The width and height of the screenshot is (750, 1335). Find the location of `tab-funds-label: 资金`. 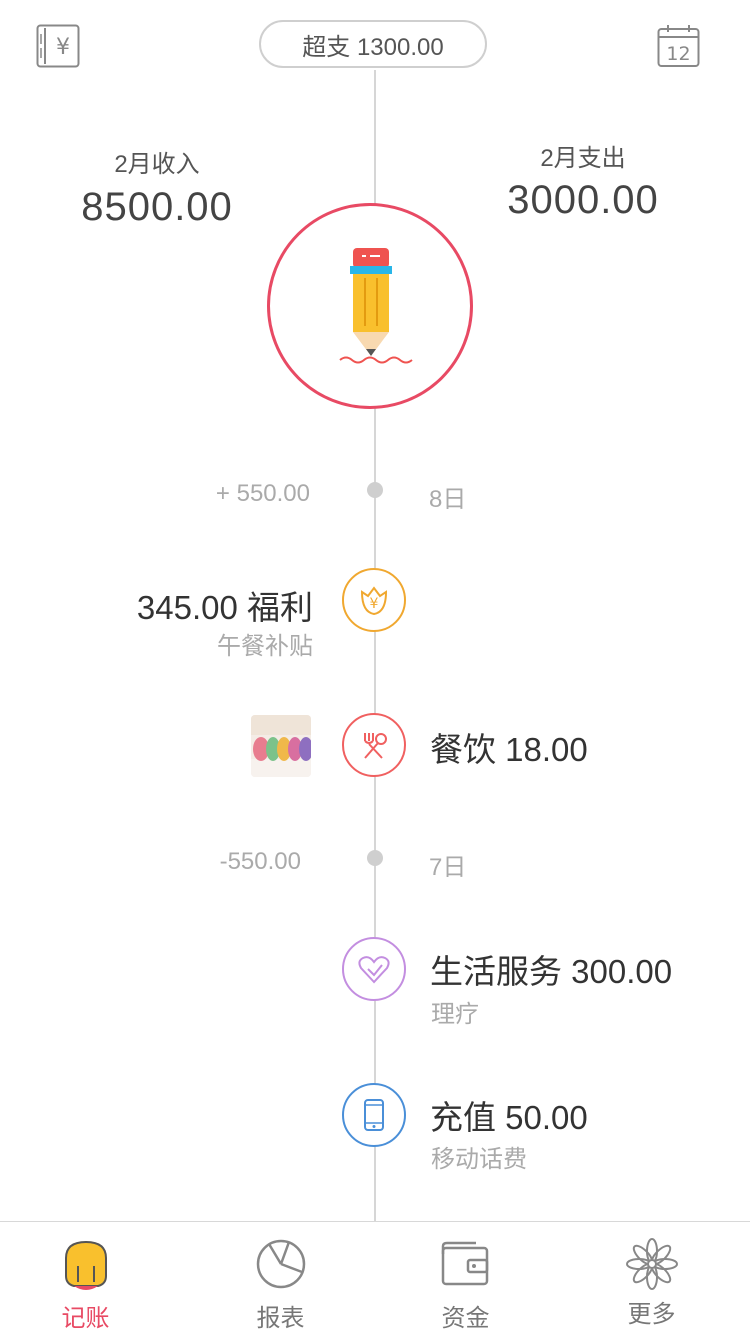

tab-funds-label: 资金 is located at coordinates (465, 1318).